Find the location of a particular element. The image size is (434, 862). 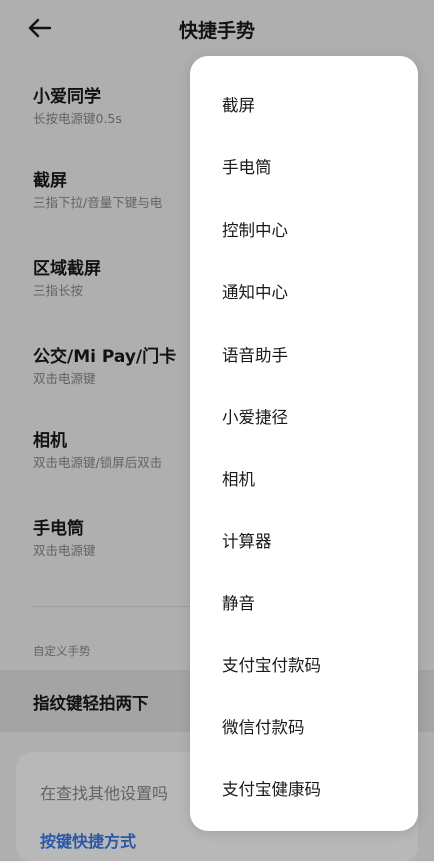

menu-item-flashlight: 手电筒 is located at coordinates (247, 166).